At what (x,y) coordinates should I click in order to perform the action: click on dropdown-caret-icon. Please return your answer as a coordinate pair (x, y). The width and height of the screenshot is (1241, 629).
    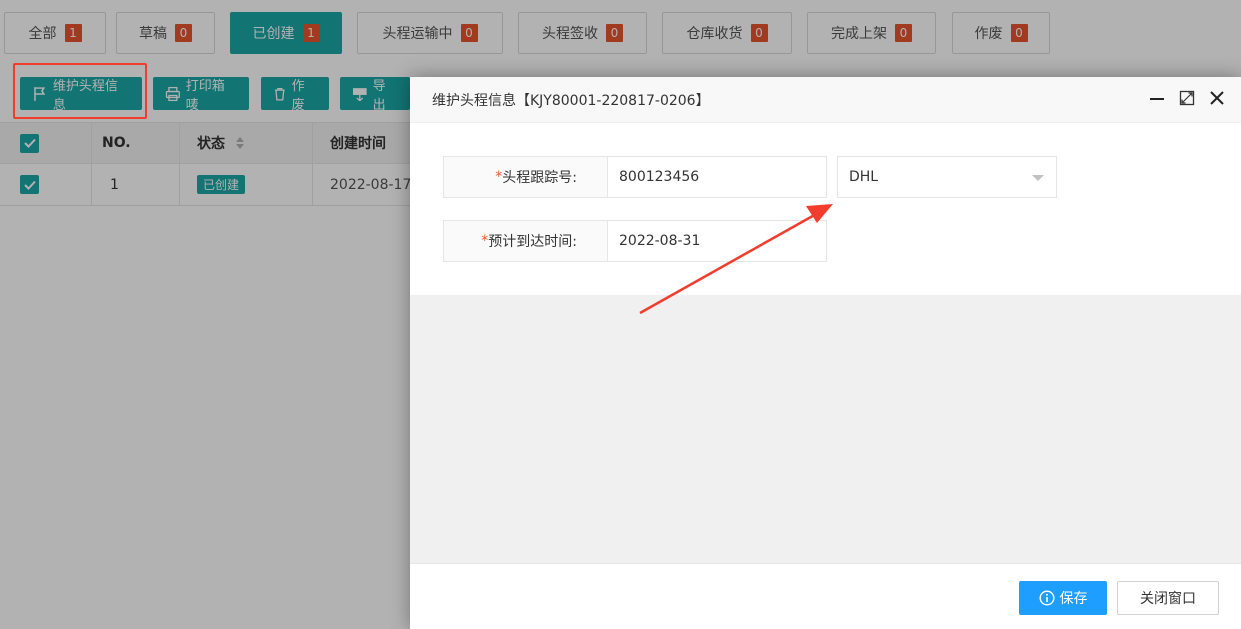
    Looking at the image, I should click on (1038, 178).